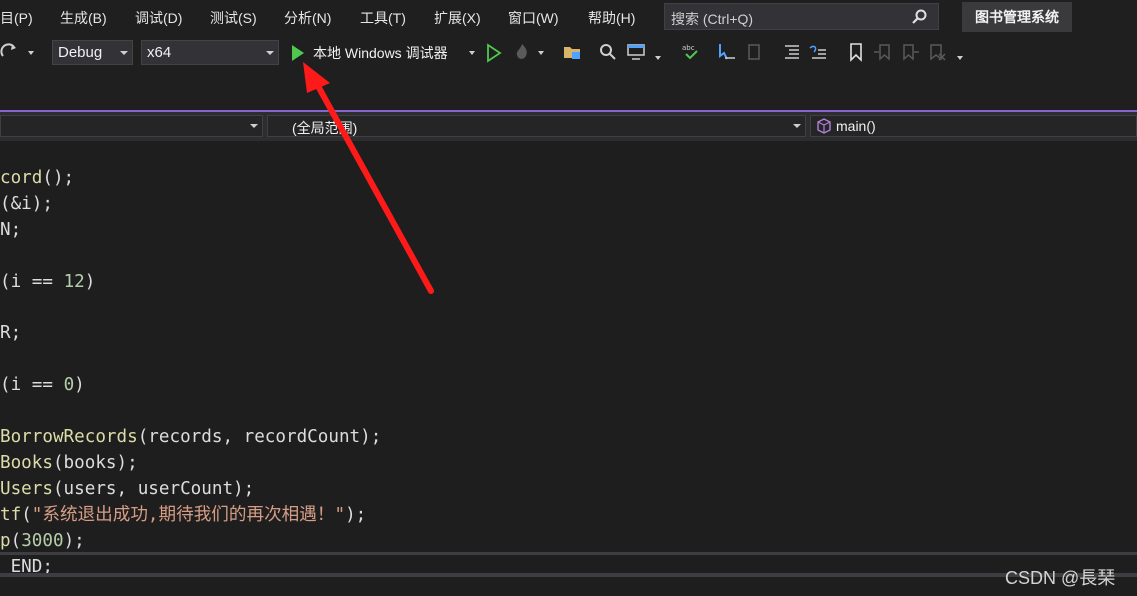 The height and width of the screenshot is (596, 1137). What do you see at coordinates (658, 58) in the screenshot?
I see `layout-dropdown-icon` at bounding box center [658, 58].